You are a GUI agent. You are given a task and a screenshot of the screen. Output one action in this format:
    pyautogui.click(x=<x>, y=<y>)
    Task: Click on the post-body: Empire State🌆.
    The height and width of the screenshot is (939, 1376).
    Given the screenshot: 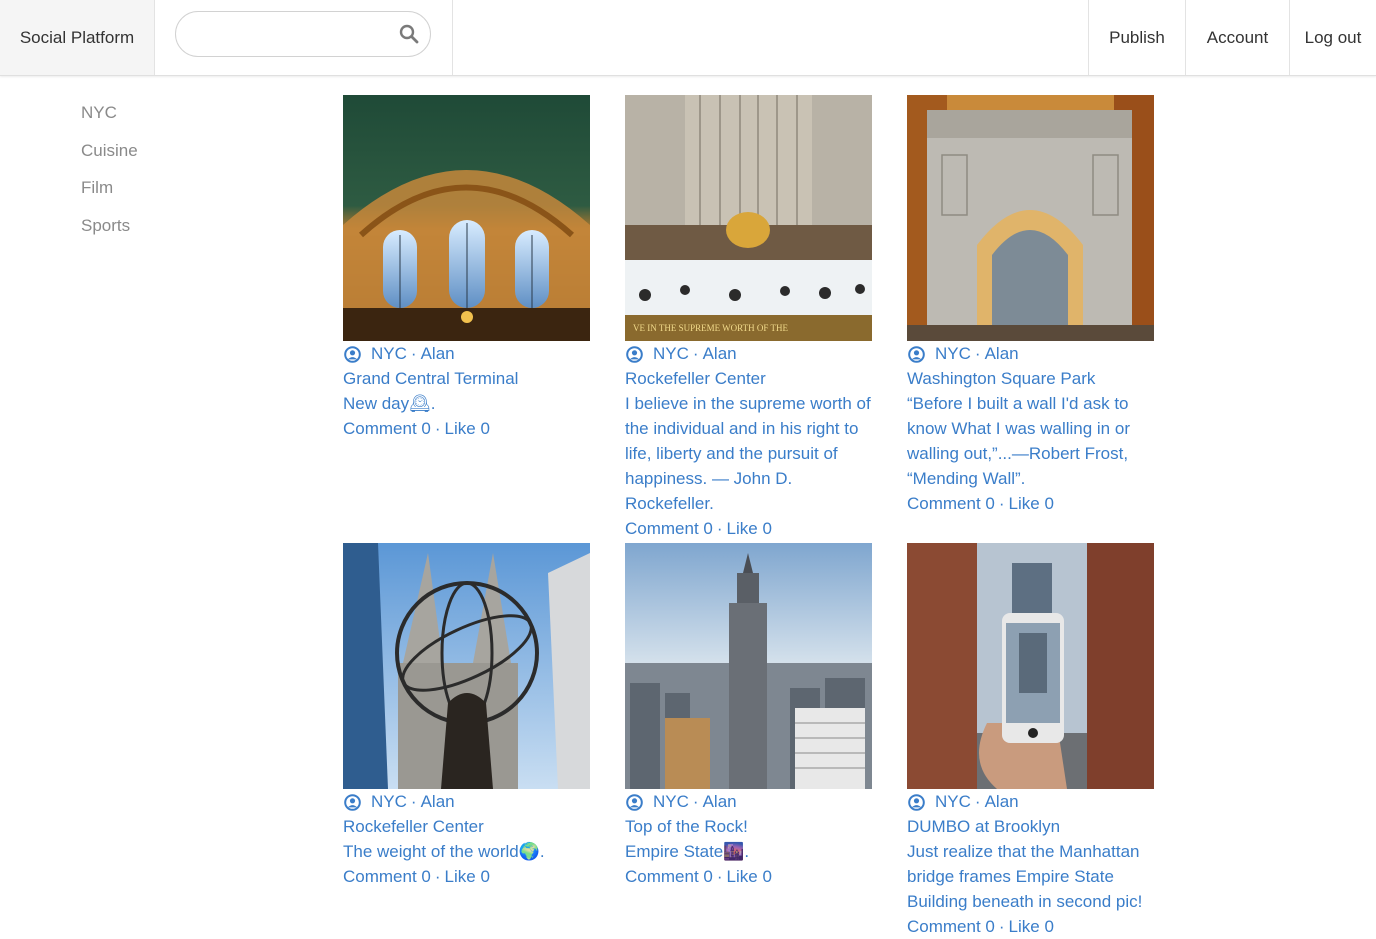 What is the action you would take?
    pyautogui.click(x=687, y=851)
    